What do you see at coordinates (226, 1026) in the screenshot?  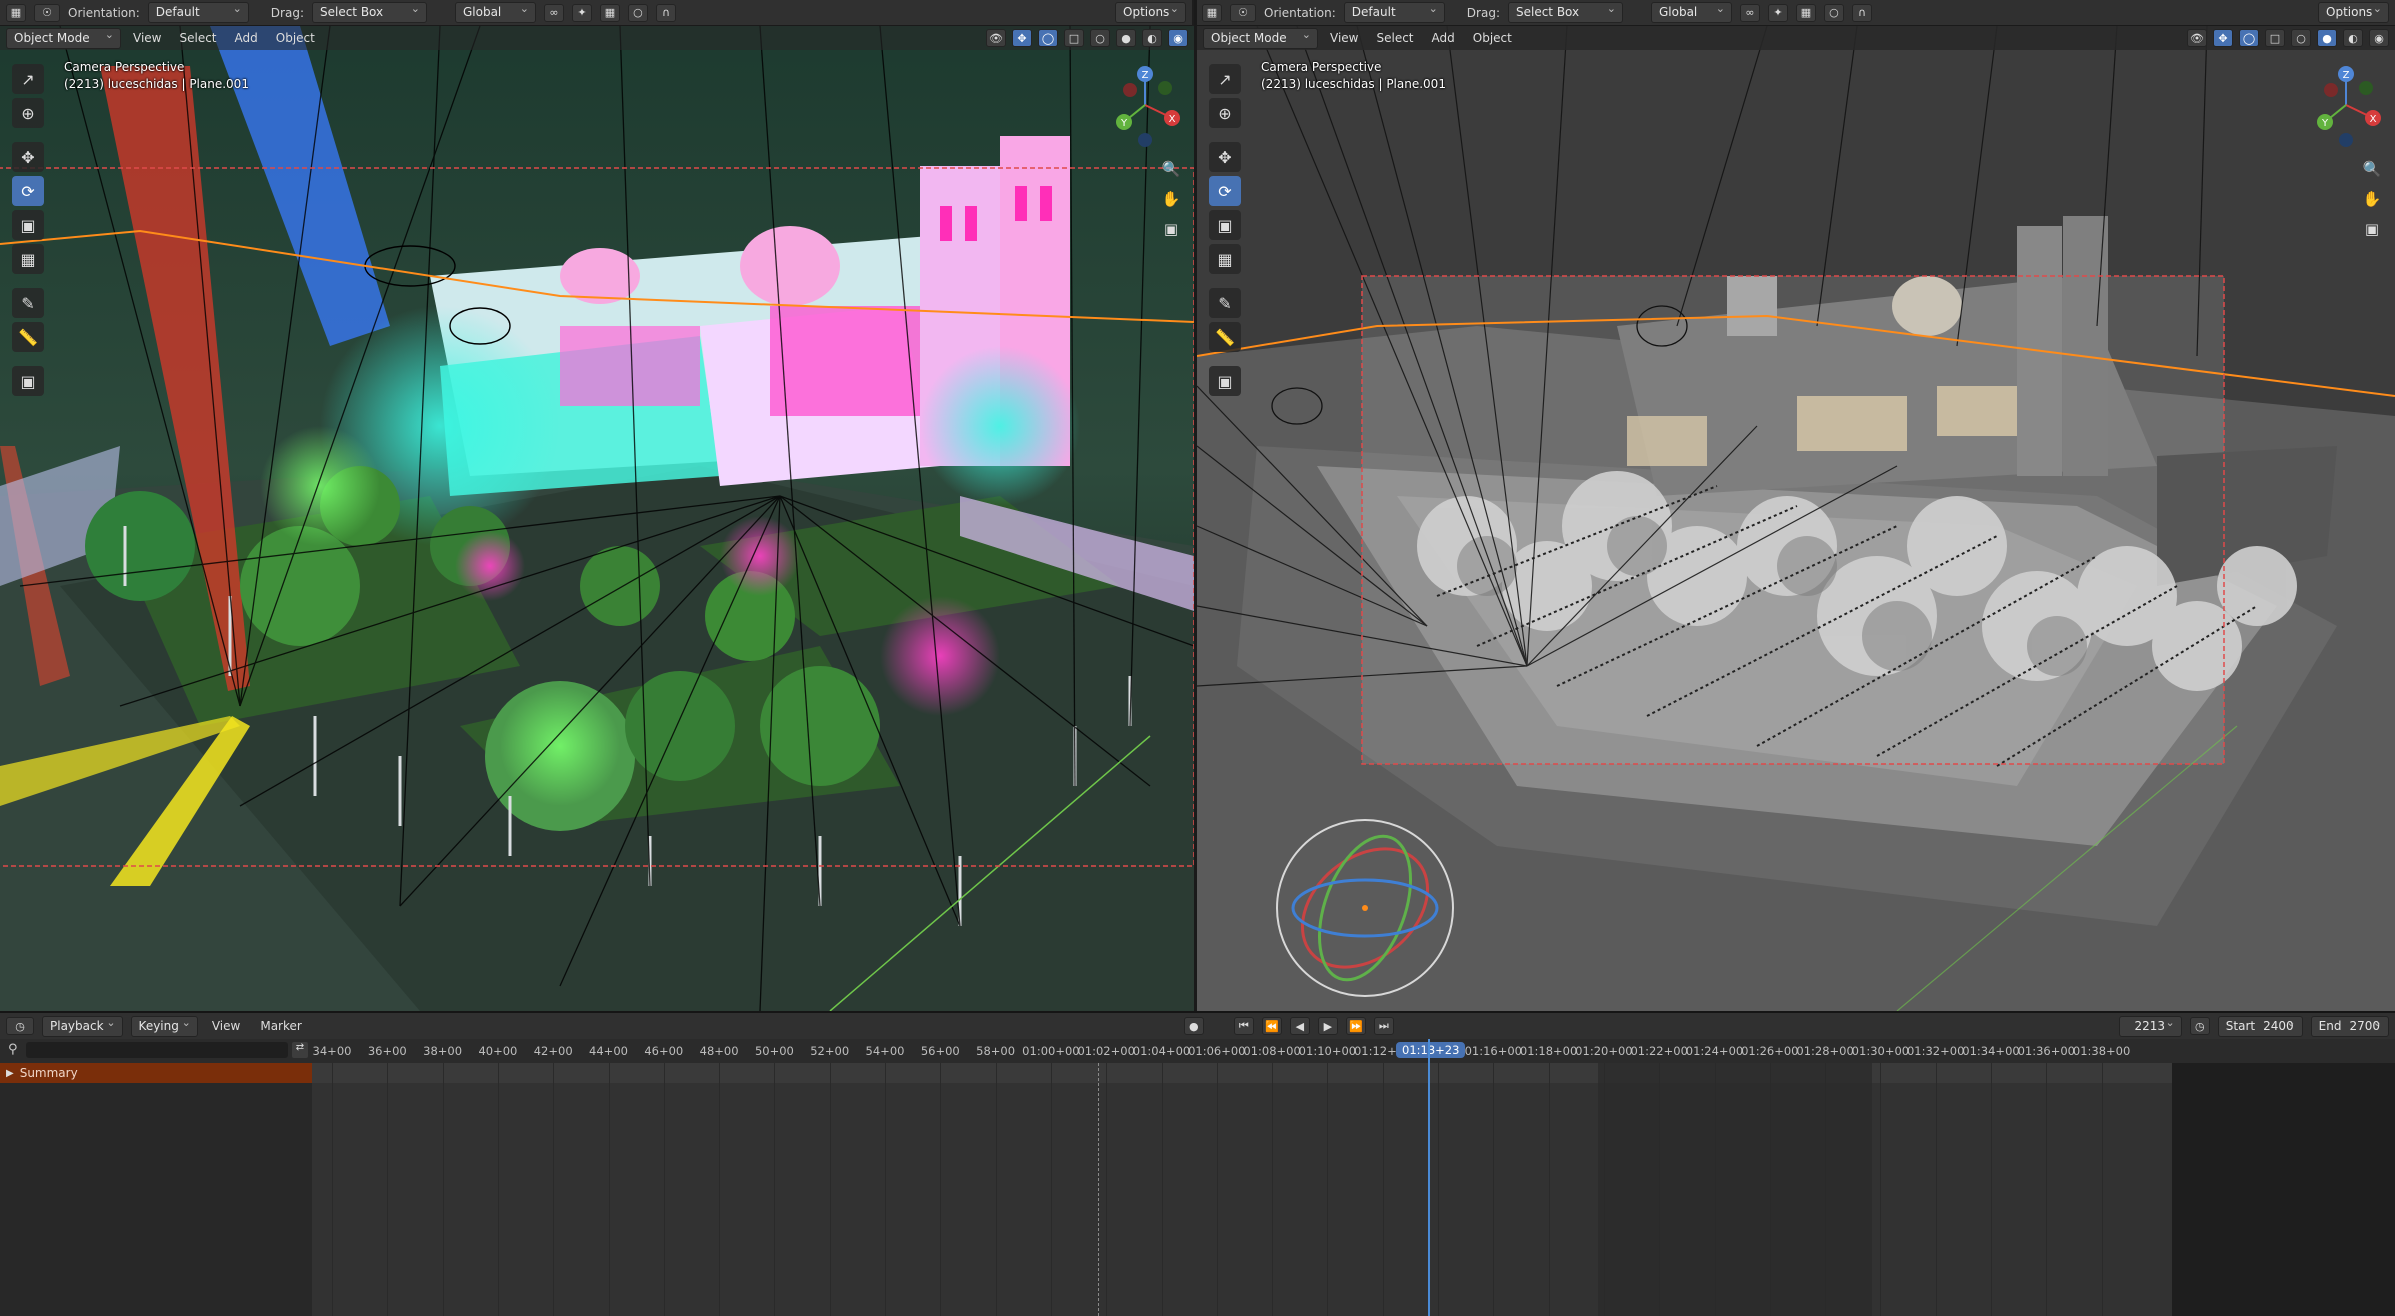 I see `timeline-view-menu: View` at bounding box center [226, 1026].